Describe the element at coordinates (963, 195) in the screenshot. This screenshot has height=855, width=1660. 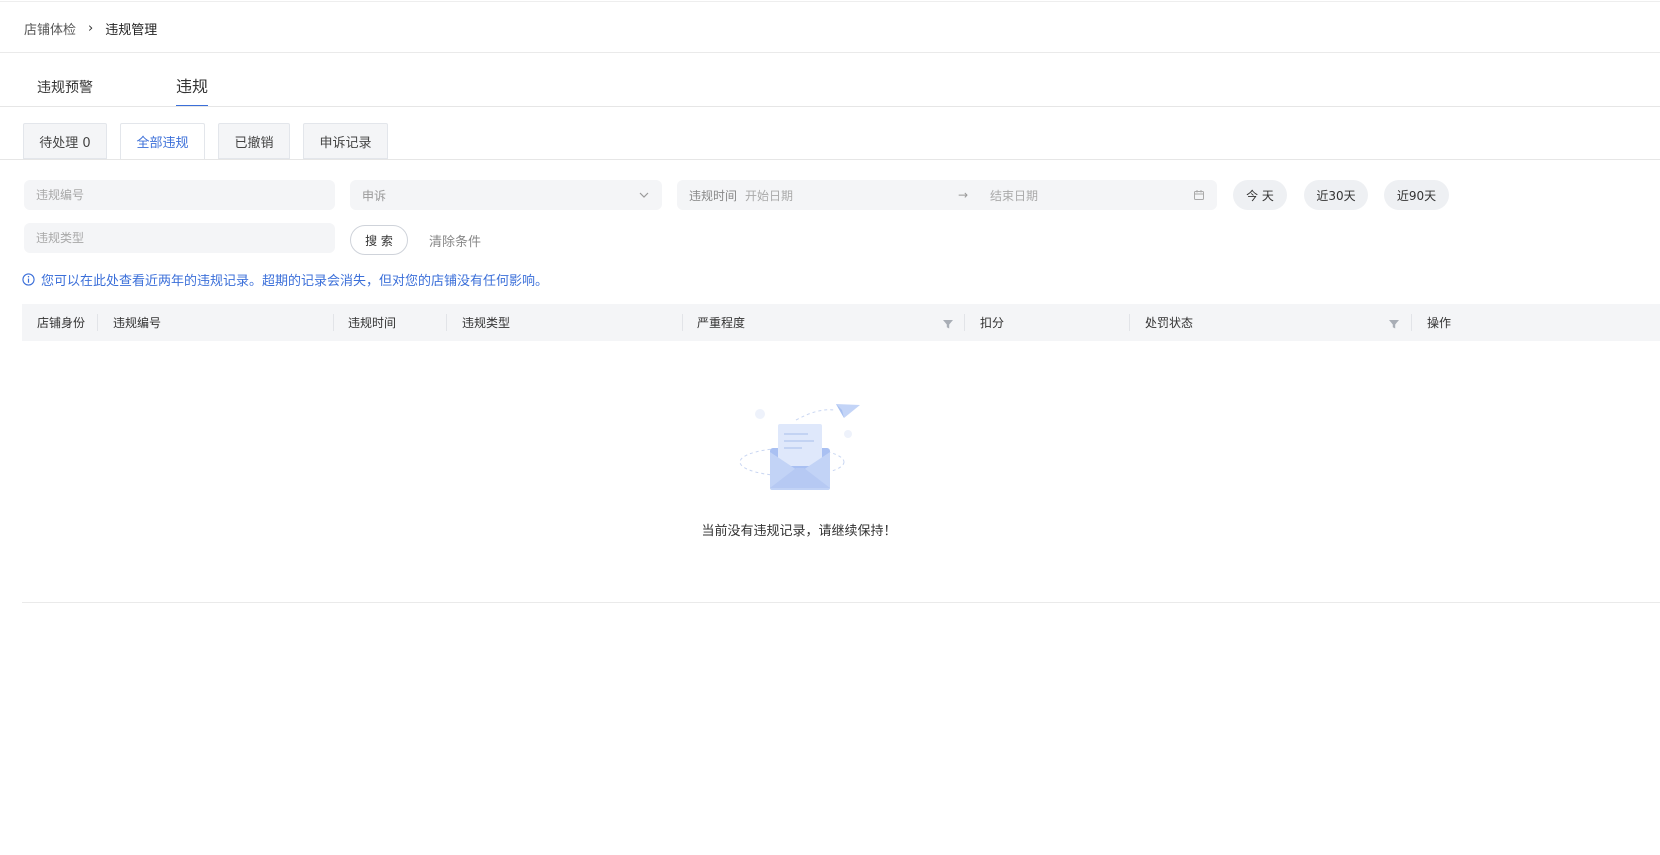
I see `range-arrow-icon: →` at that location.